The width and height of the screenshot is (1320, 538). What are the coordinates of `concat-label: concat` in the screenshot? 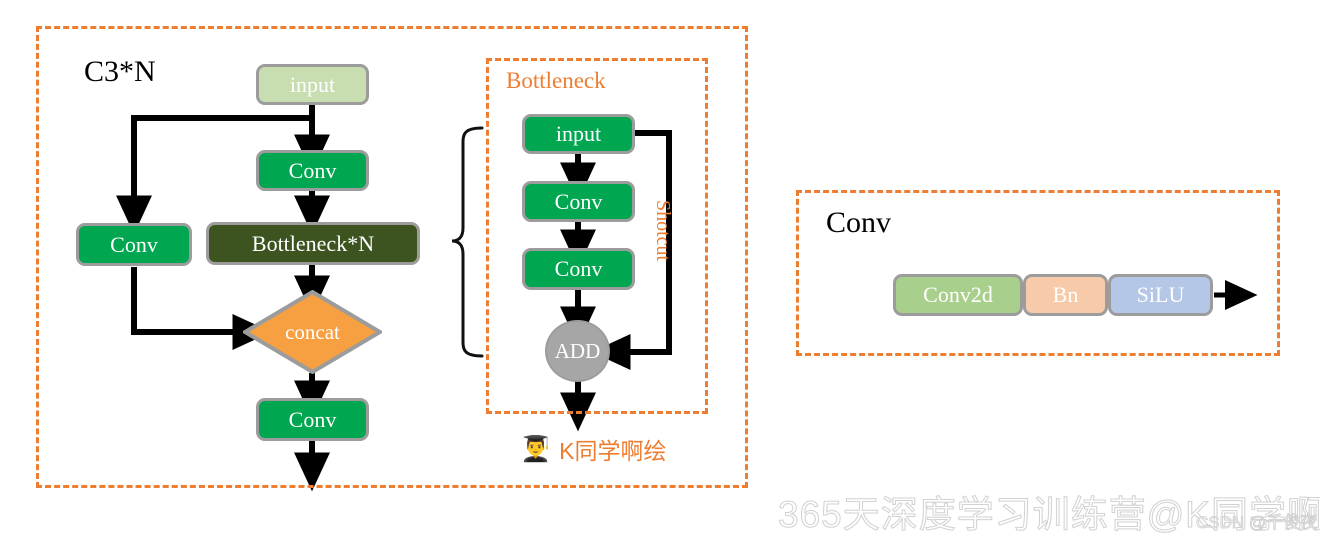 It's located at (312, 331).